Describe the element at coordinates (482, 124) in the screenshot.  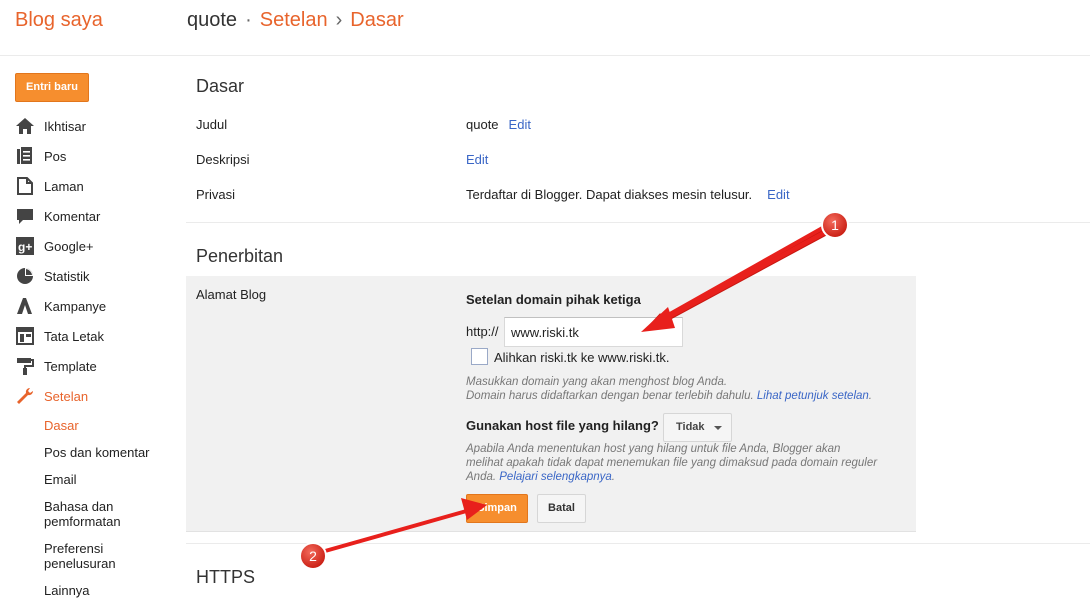
I see `title-value: quote` at that location.